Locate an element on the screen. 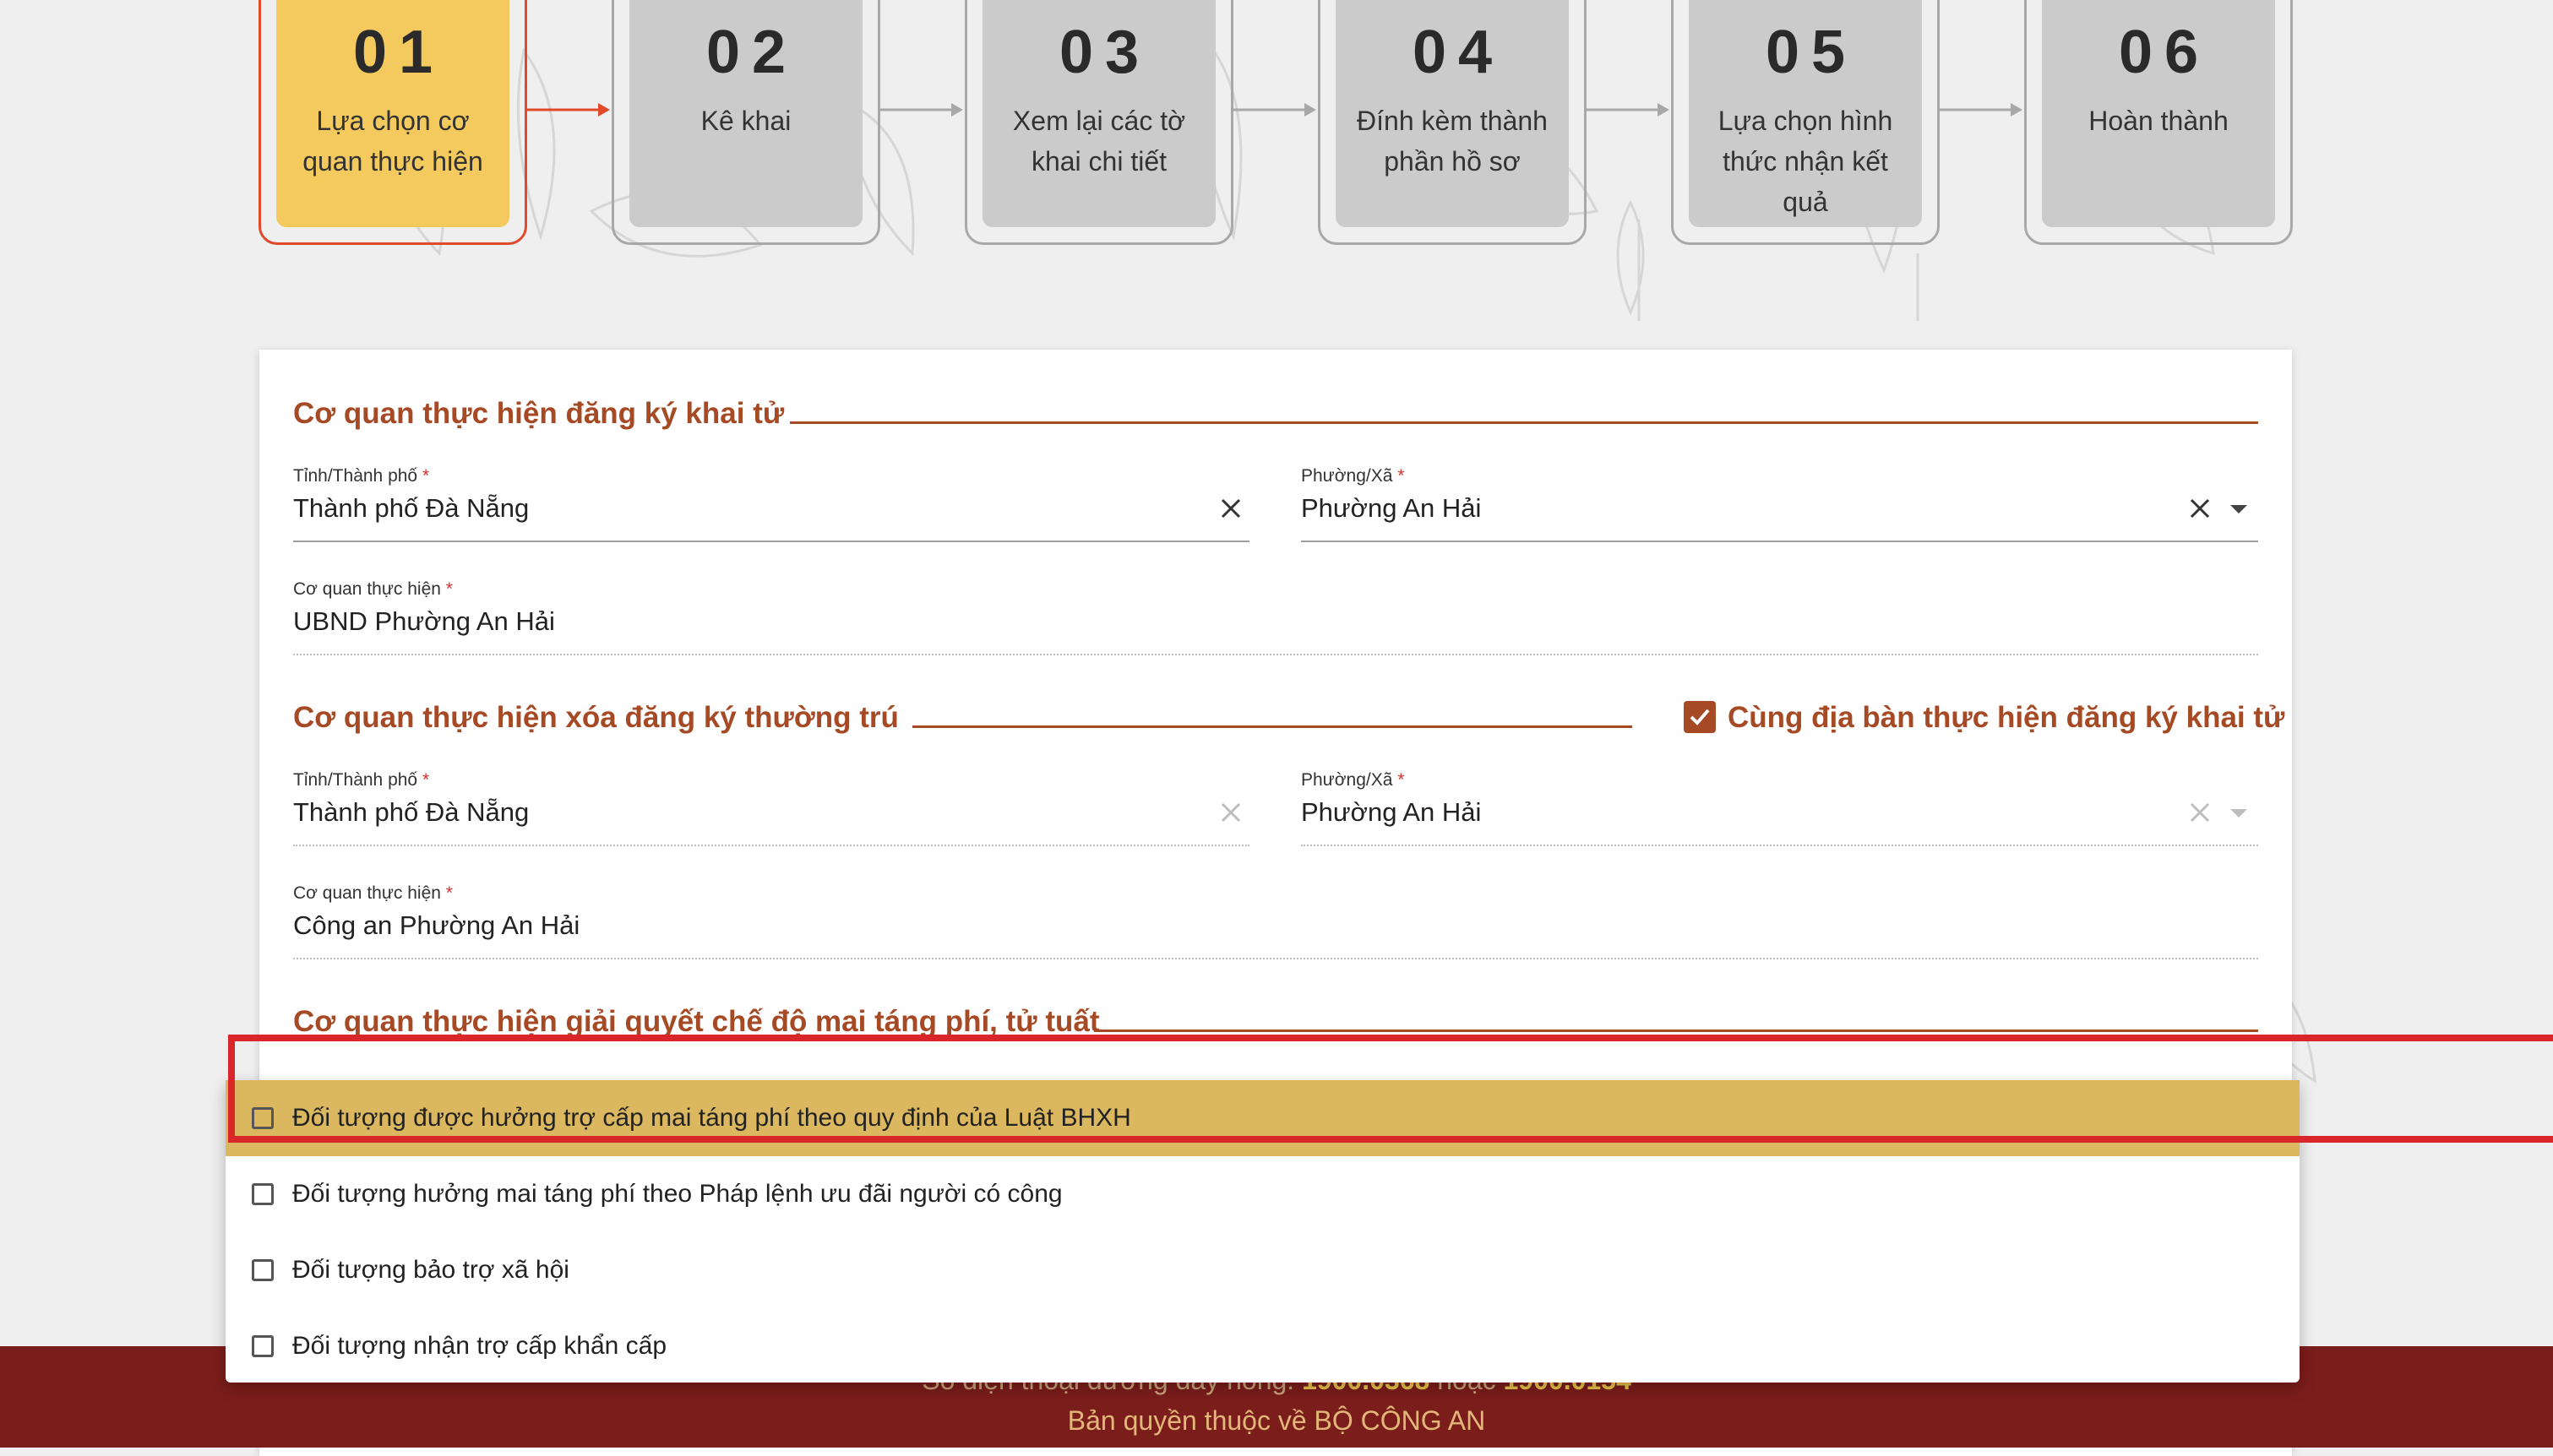  step-number: 05 is located at coordinates (1811, 52).